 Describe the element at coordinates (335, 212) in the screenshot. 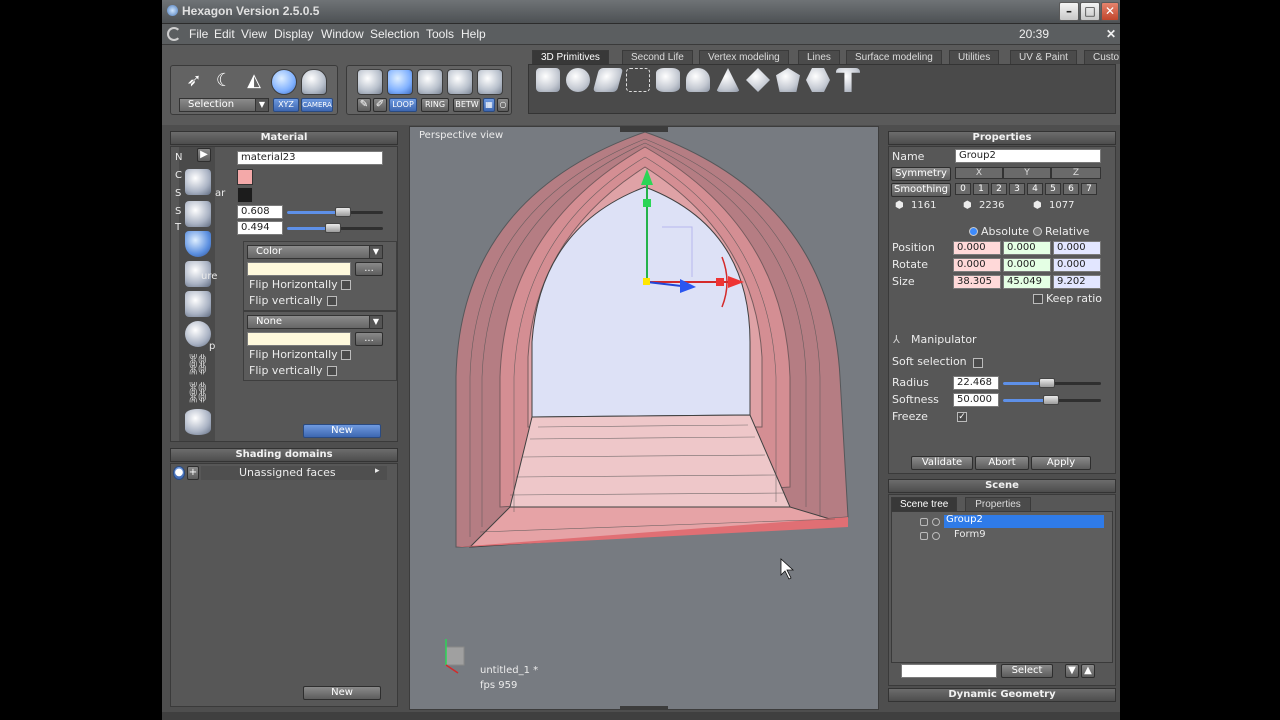

I see `shininess-slider` at that location.